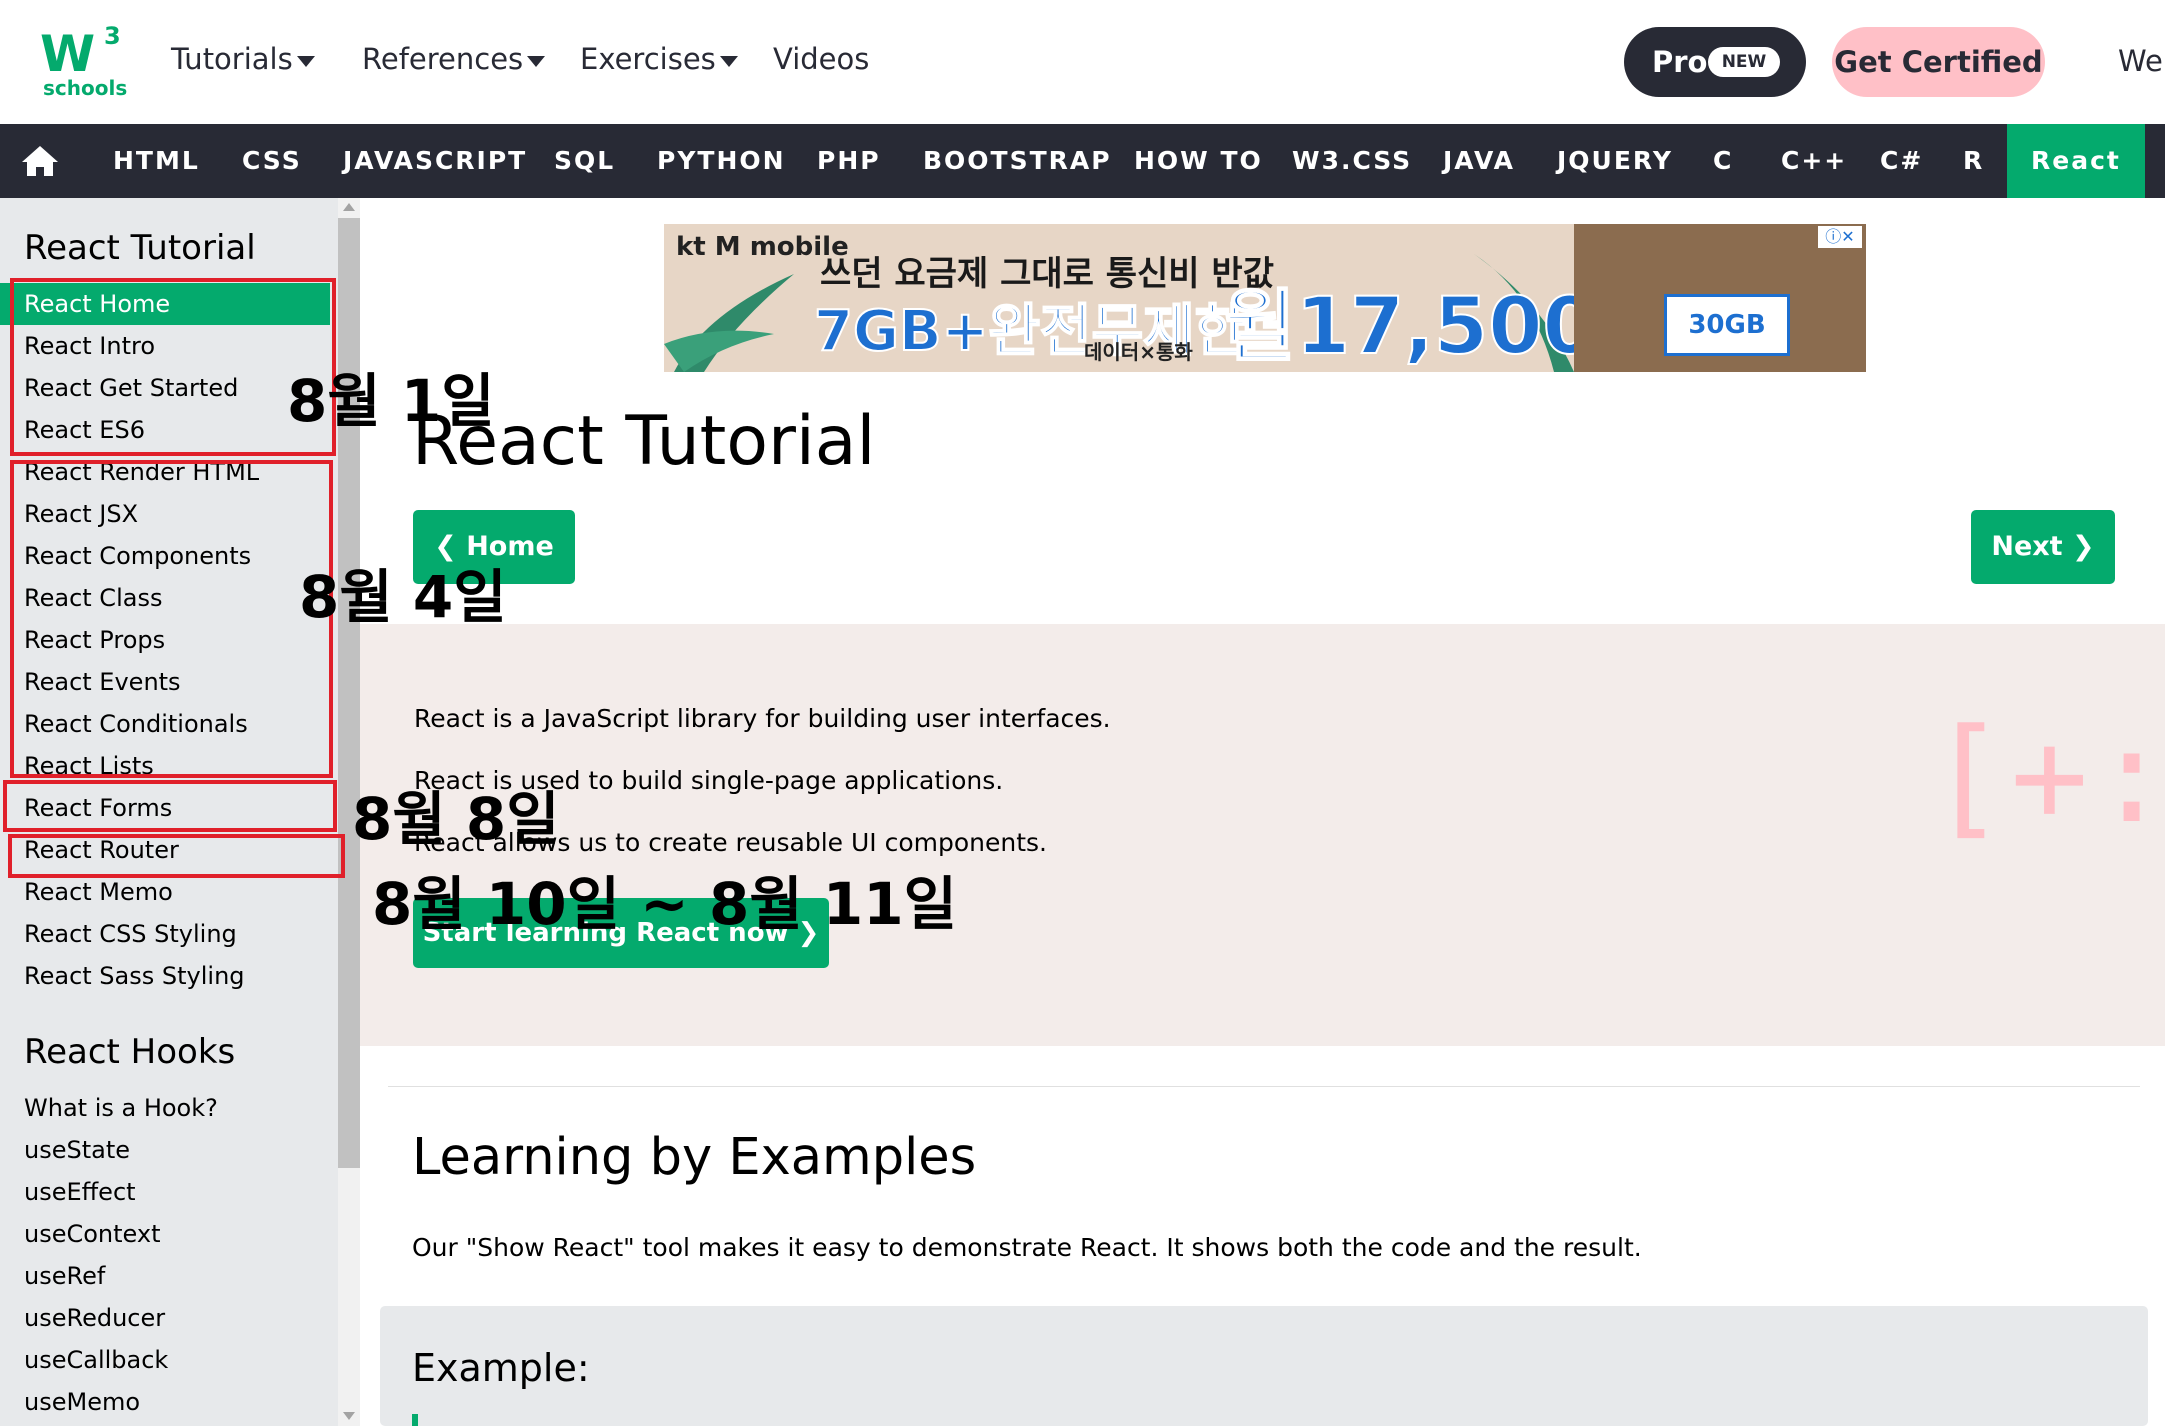 The width and height of the screenshot is (2165, 1426). What do you see at coordinates (2046, 776) in the screenshot?
I see `decorative-brackets: [+:` at bounding box center [2046, 776].